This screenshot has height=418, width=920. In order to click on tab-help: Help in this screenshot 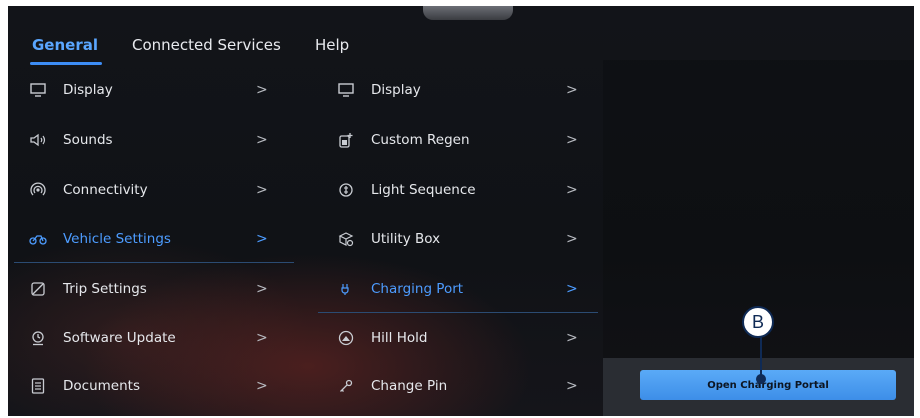, I will do `click(332, 45)`.